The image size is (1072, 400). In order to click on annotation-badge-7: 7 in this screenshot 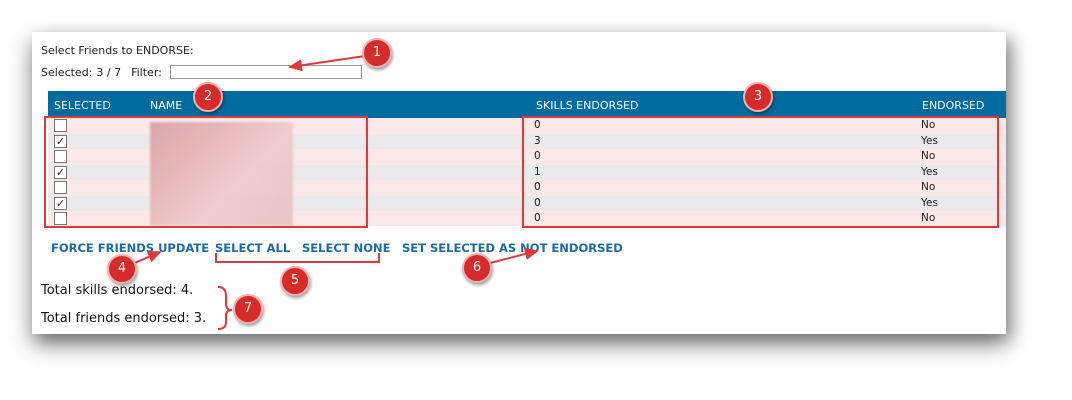, I will do `click(248, 309)`.